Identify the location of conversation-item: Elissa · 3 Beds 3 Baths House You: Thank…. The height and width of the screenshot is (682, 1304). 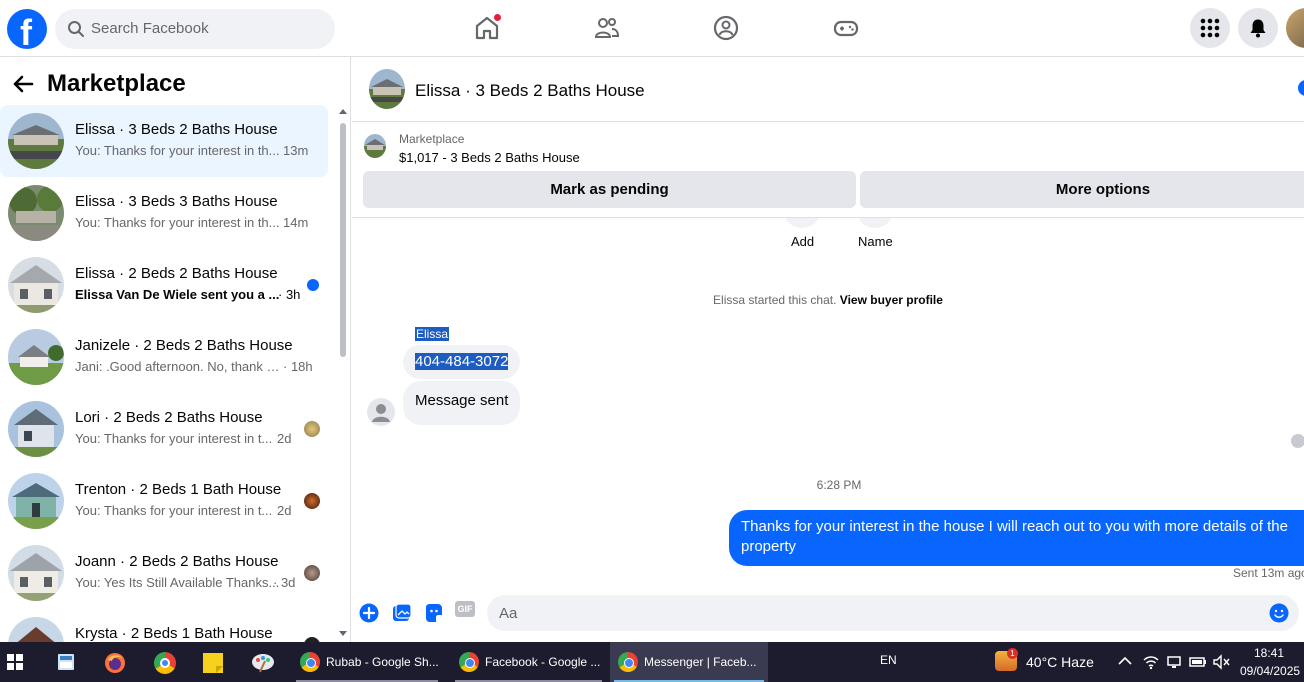
(164, 213).